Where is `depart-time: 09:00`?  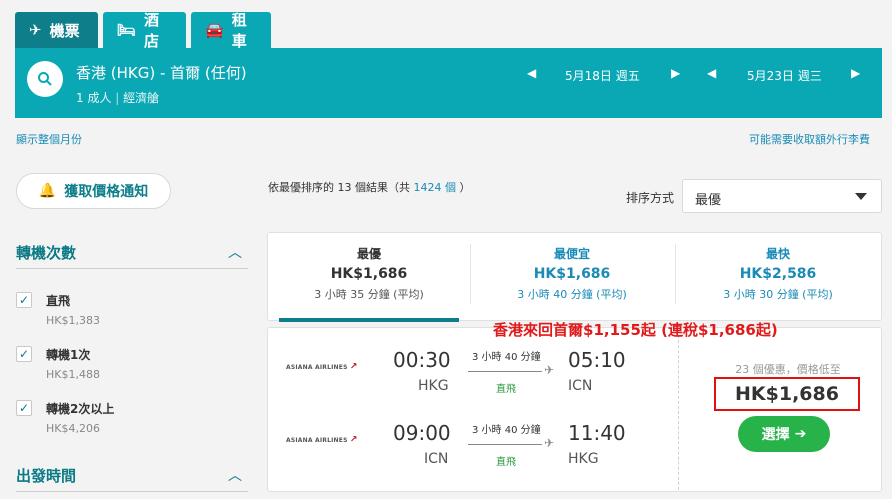 depart-time: 09:00 is located at coordinates (422, 433).